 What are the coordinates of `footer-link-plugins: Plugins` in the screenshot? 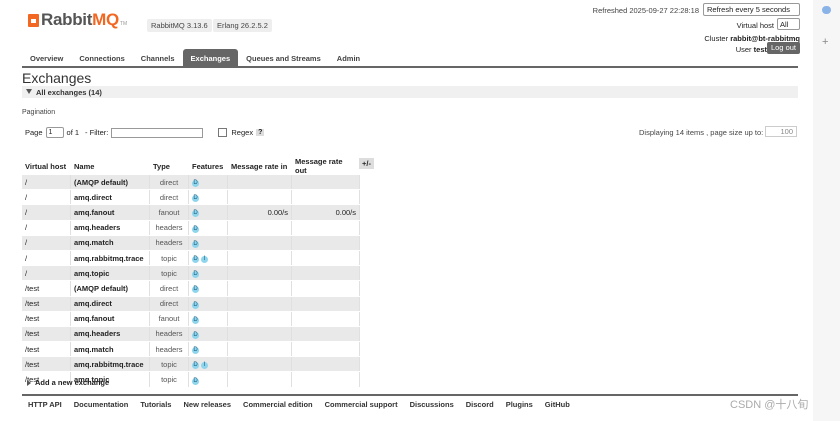 It's located at (519, 404).